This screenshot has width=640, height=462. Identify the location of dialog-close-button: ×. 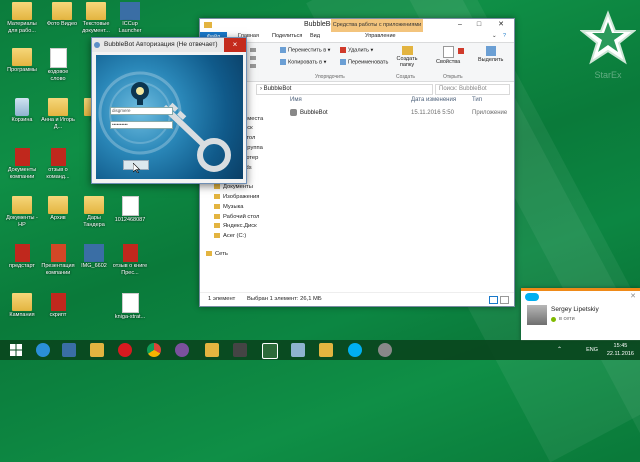
(235, 45).